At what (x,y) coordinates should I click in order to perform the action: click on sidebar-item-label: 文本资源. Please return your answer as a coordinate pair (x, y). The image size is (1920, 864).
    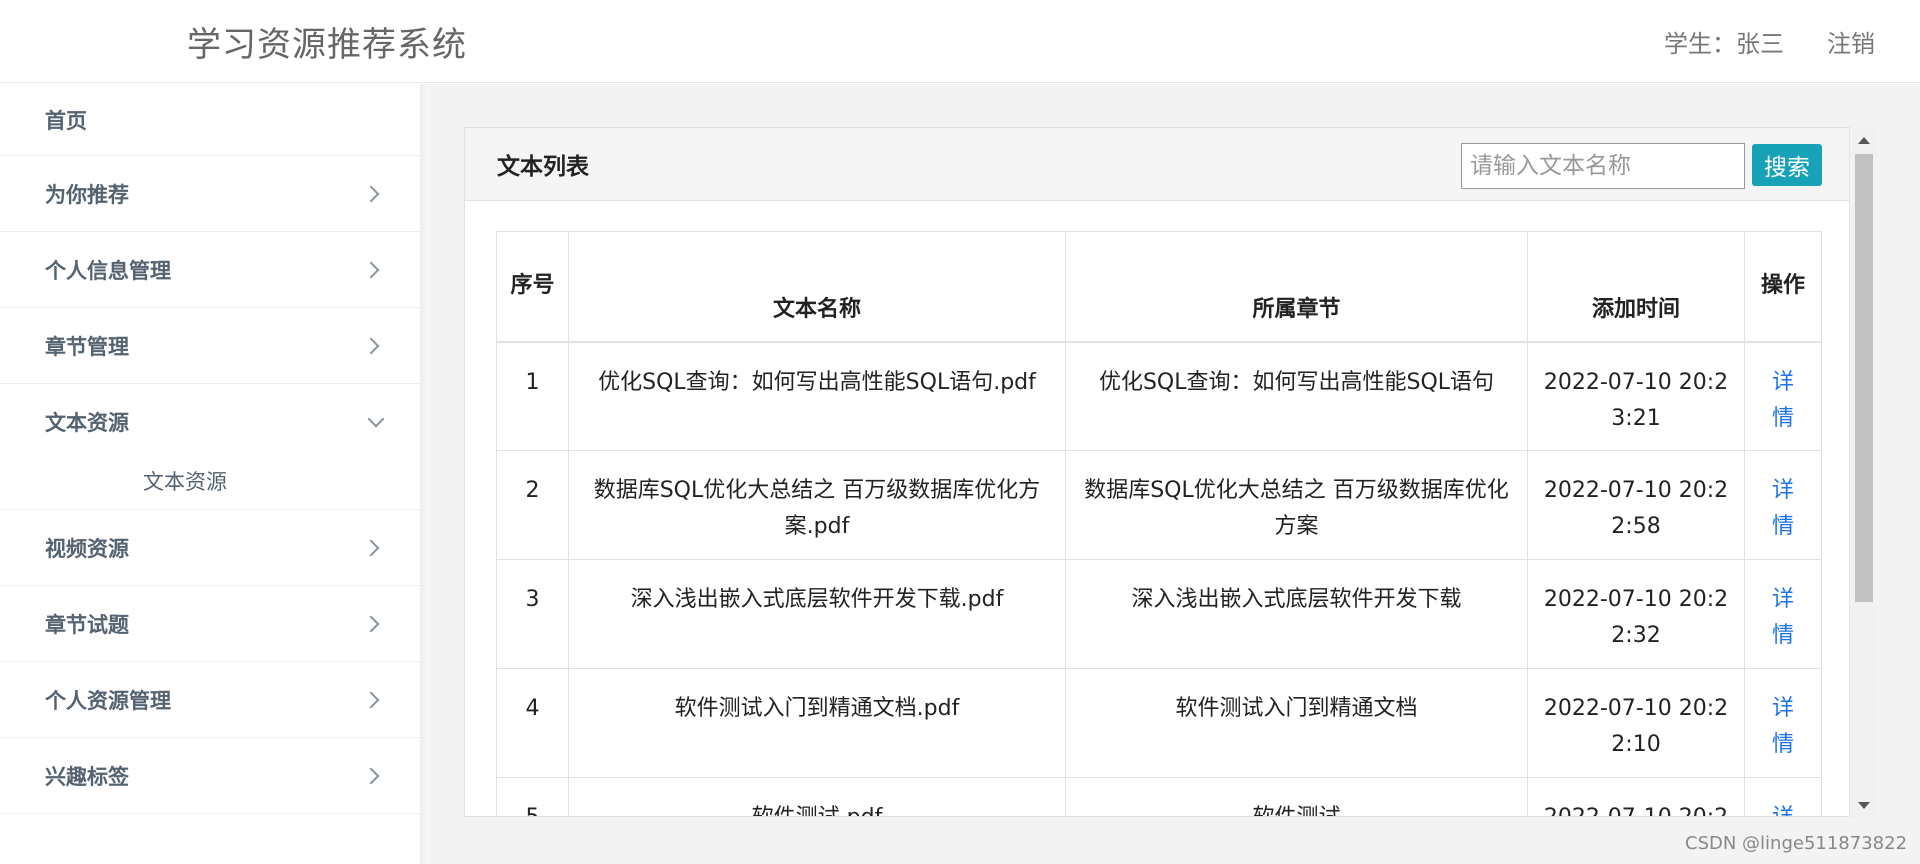
    Looking at the image, I should click on (87, 423).